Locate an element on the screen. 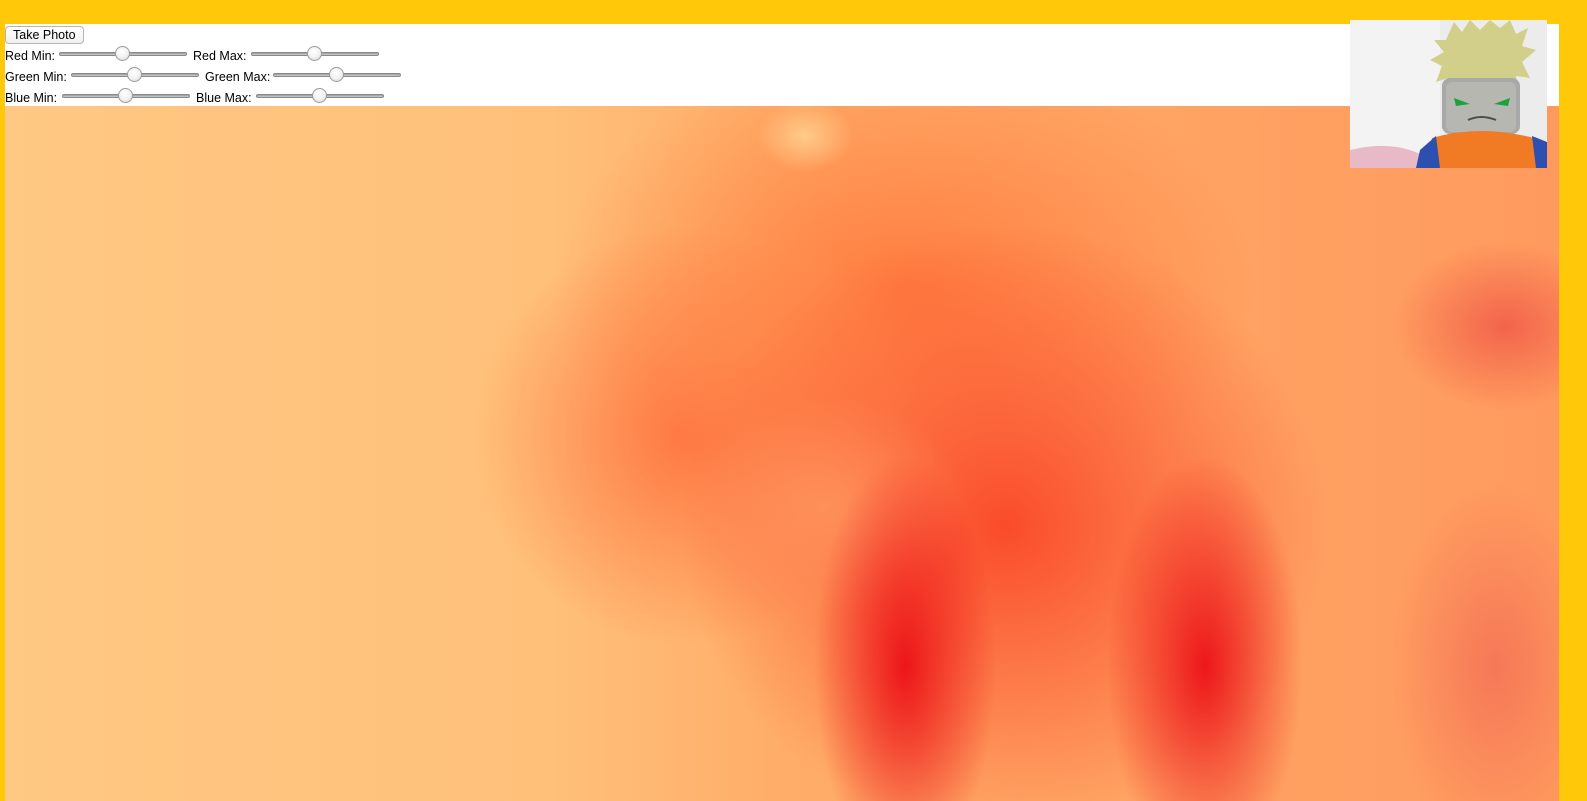 The image size is (1587, 801). green-max-slider is located at coordinates (337, 75).